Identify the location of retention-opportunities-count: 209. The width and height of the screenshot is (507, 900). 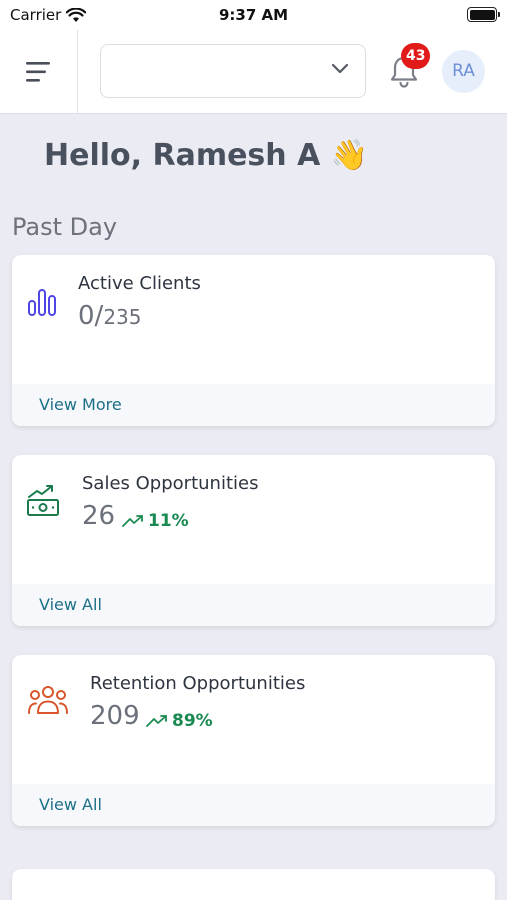
(115, 716).